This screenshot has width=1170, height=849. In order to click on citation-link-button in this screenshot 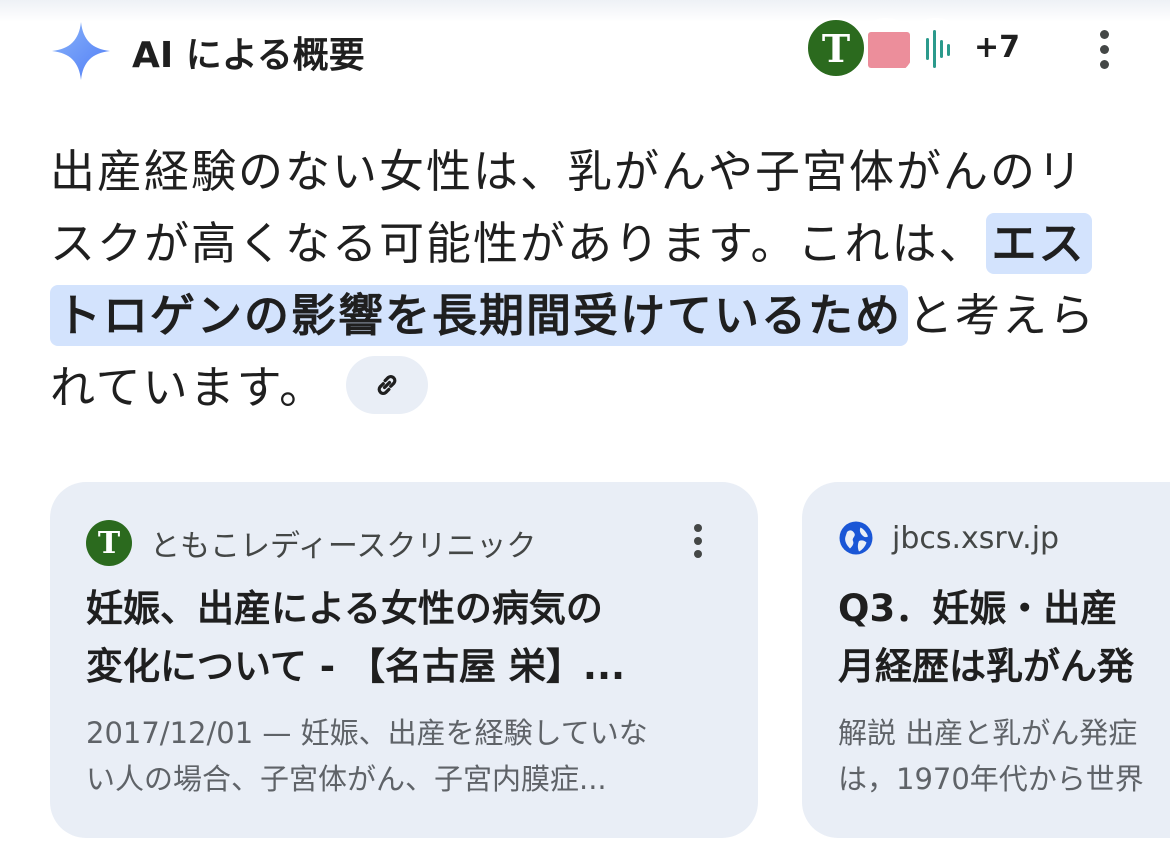, I will do `click(387, 385)`.